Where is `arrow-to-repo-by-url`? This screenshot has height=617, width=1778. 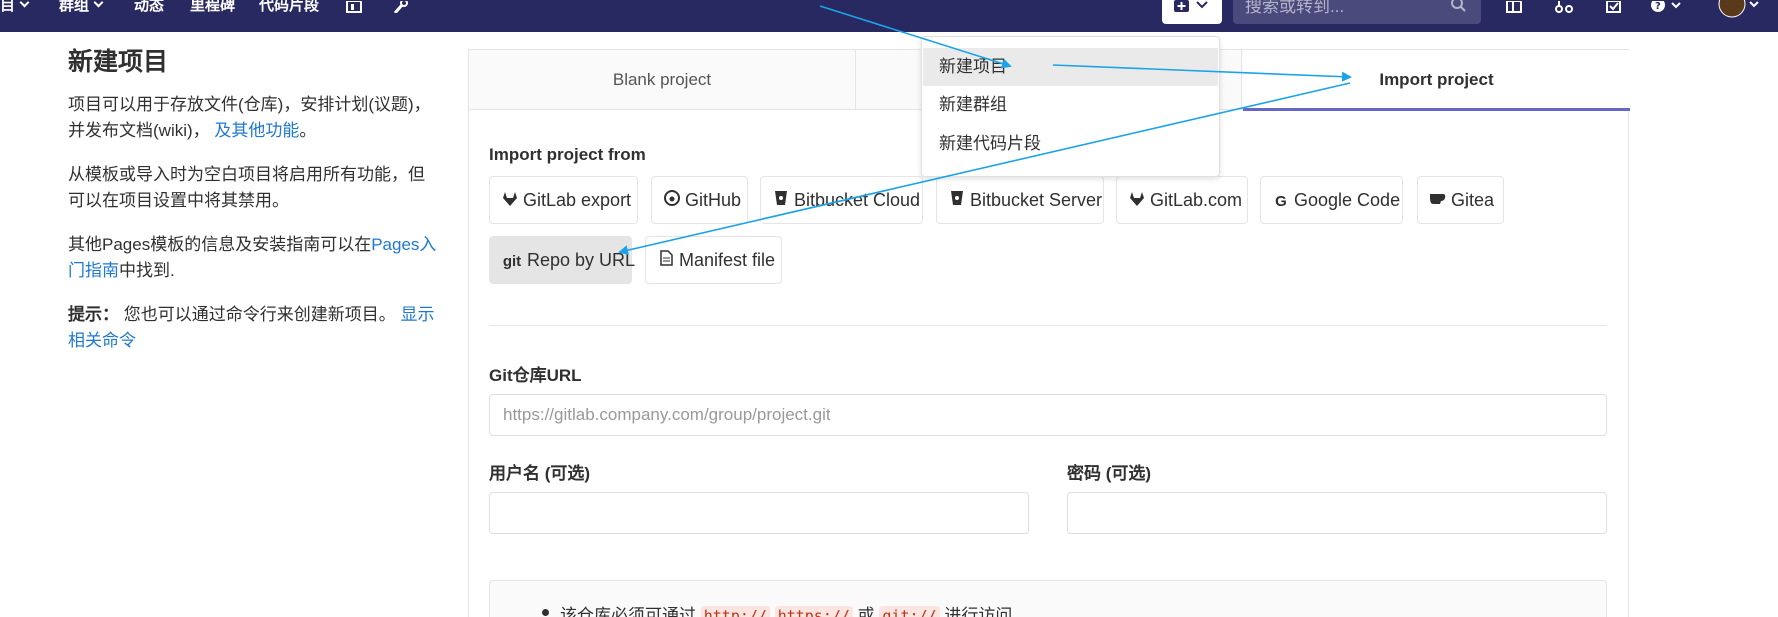 arrow-to-repo-by-url is located at coordinates (984, 169).